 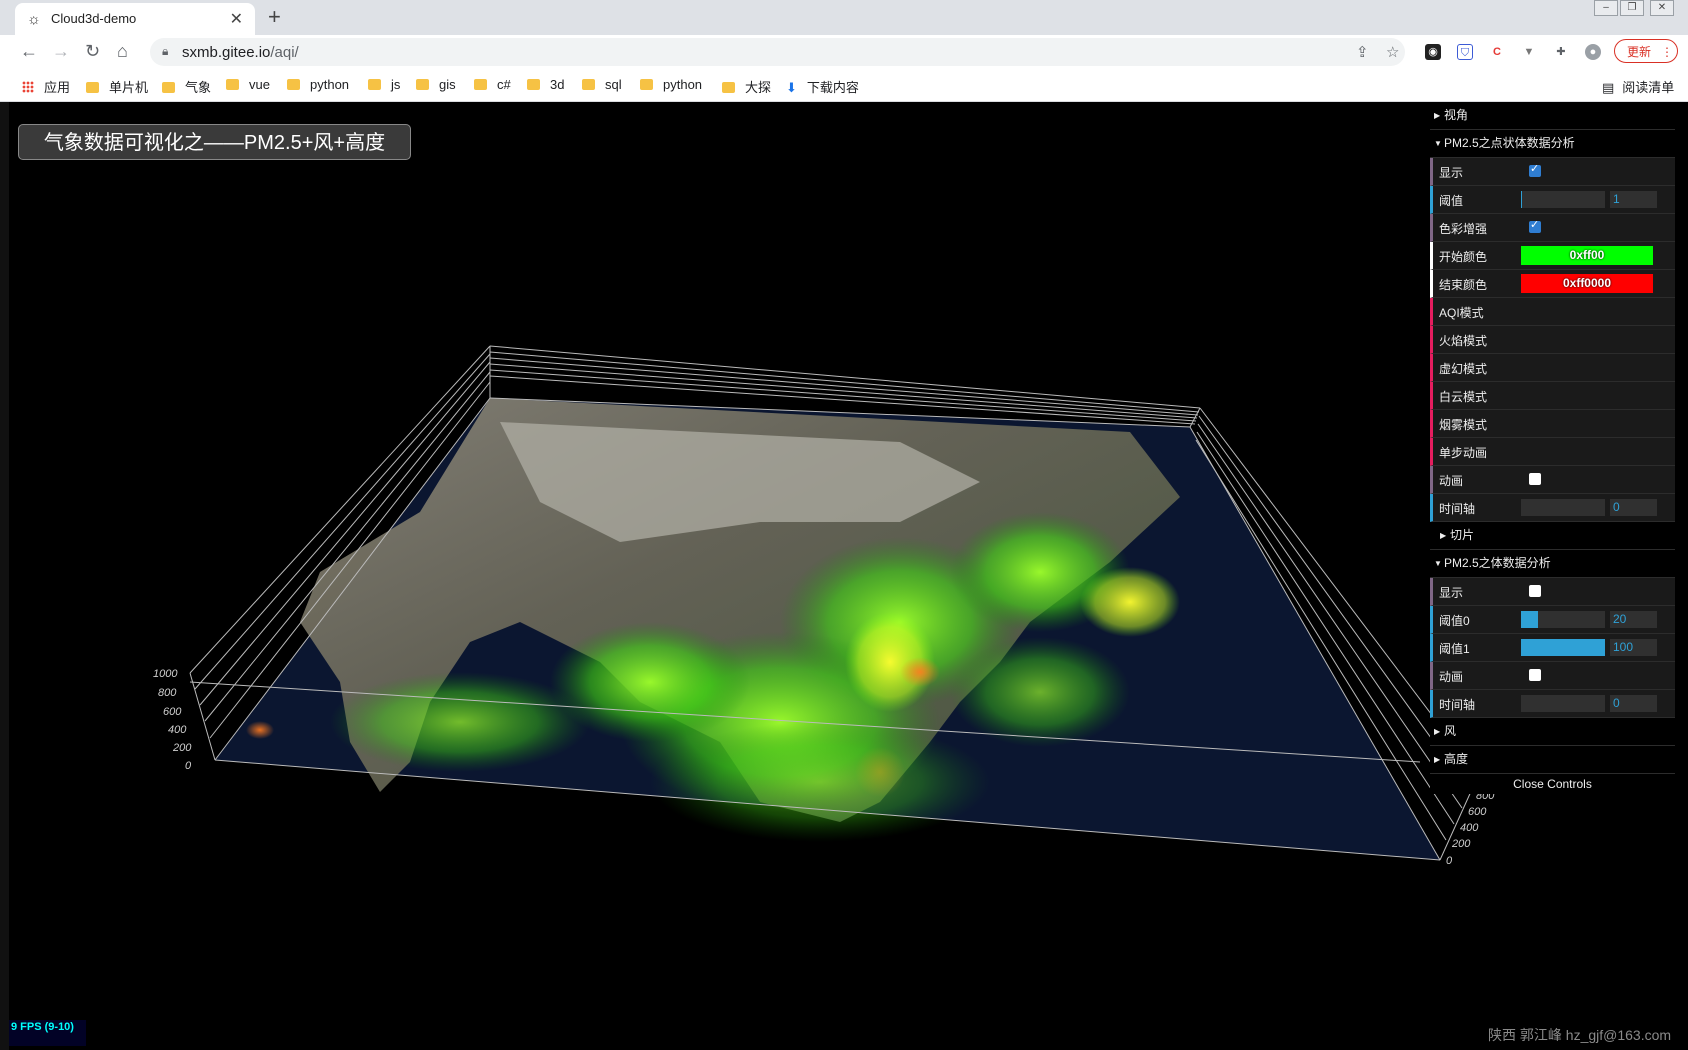 What do you see at coordinates (1451, 677) in the screenshot?
I see `row-label: 动画` at bounding box center [1451, 677].